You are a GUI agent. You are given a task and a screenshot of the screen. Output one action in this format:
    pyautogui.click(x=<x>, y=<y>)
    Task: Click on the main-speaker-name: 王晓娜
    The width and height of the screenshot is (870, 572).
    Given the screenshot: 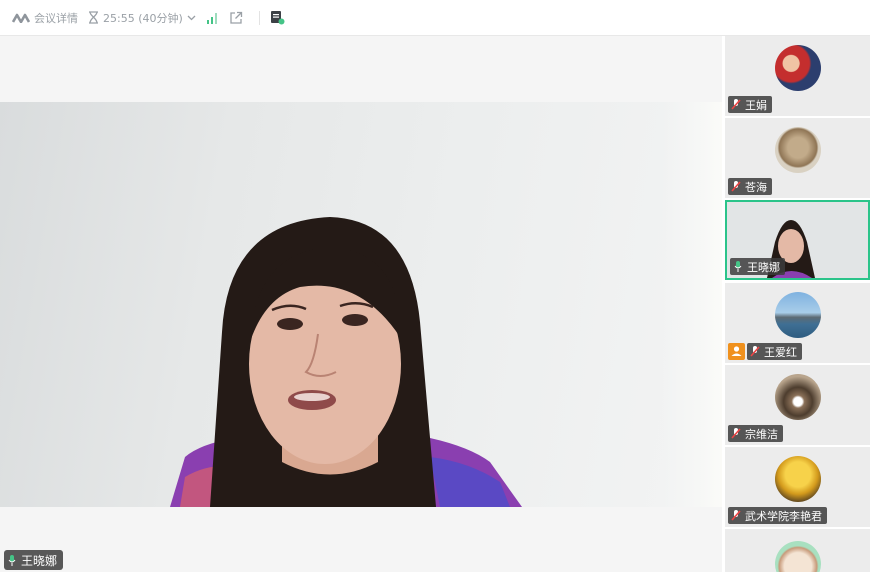 What is the action you would take?
    pyautogui.click(x=39, y=560)
    